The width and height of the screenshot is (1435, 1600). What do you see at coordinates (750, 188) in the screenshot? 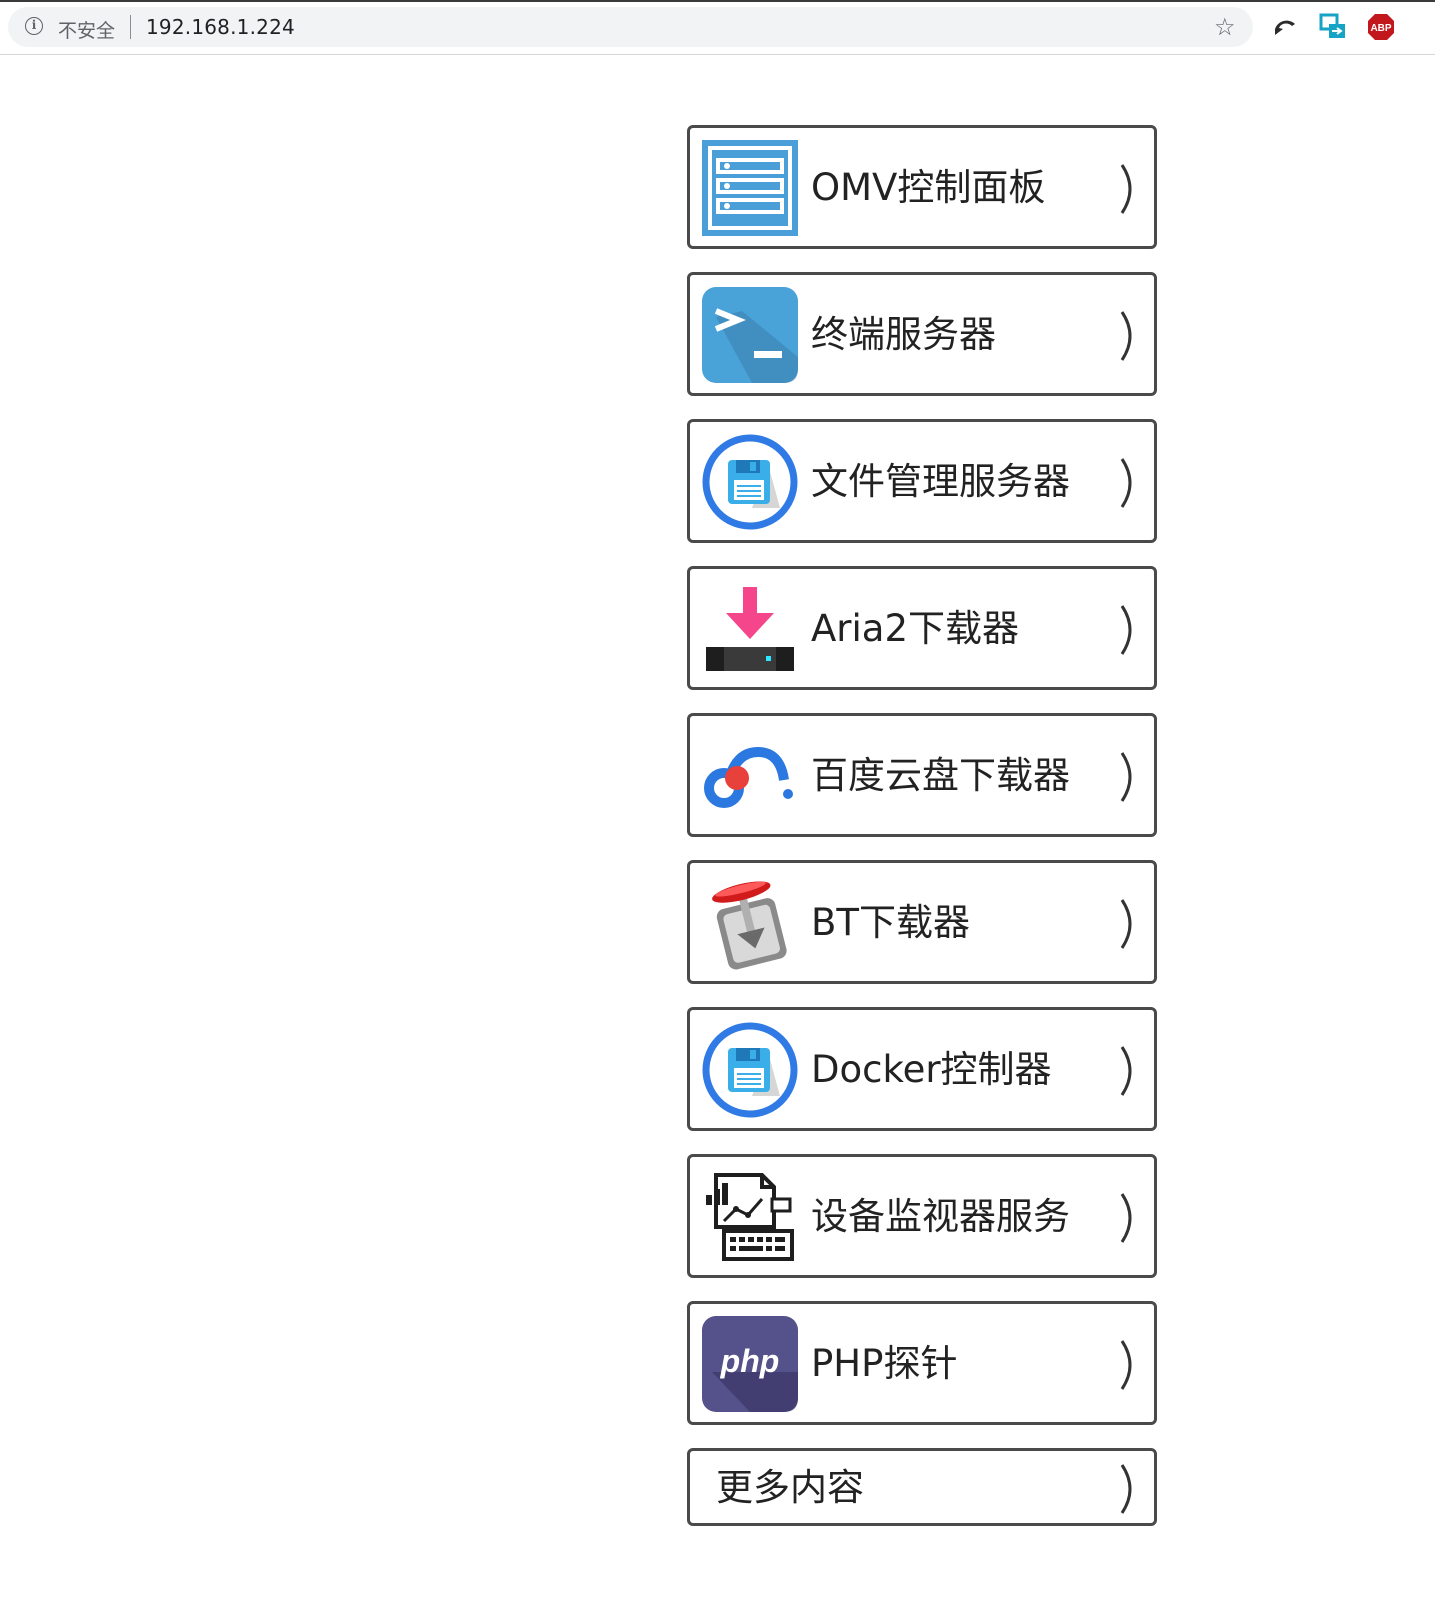
I see `server-panel-icon` at bounding box center [750, 188].